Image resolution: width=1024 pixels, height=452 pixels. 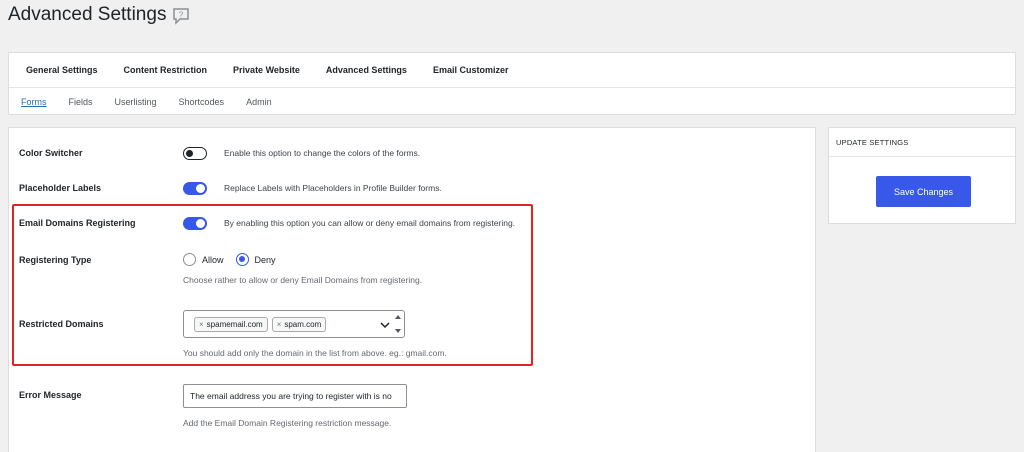 I want to click on radio-allow: Allow, so click(x=203, y=259).